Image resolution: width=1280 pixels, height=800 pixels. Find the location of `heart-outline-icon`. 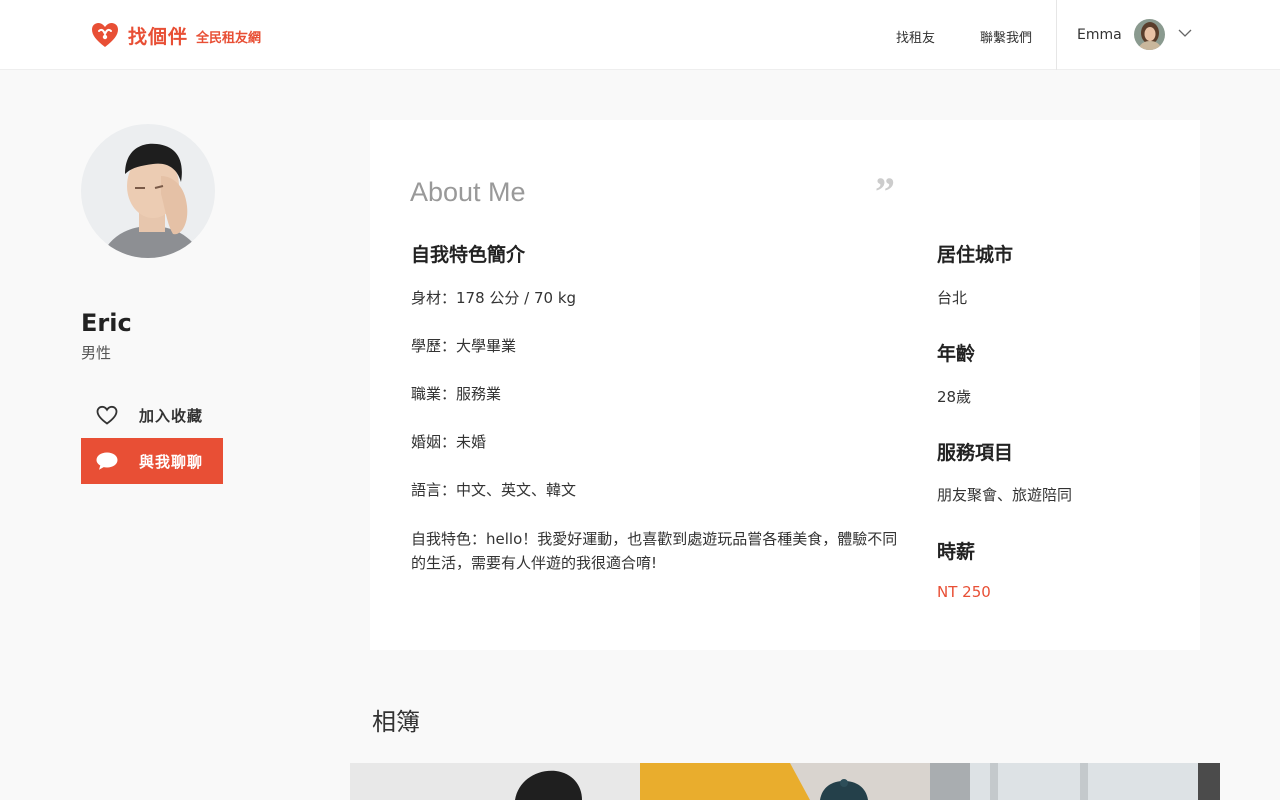

heart-outline-icon is located at coordinates (107, 415).